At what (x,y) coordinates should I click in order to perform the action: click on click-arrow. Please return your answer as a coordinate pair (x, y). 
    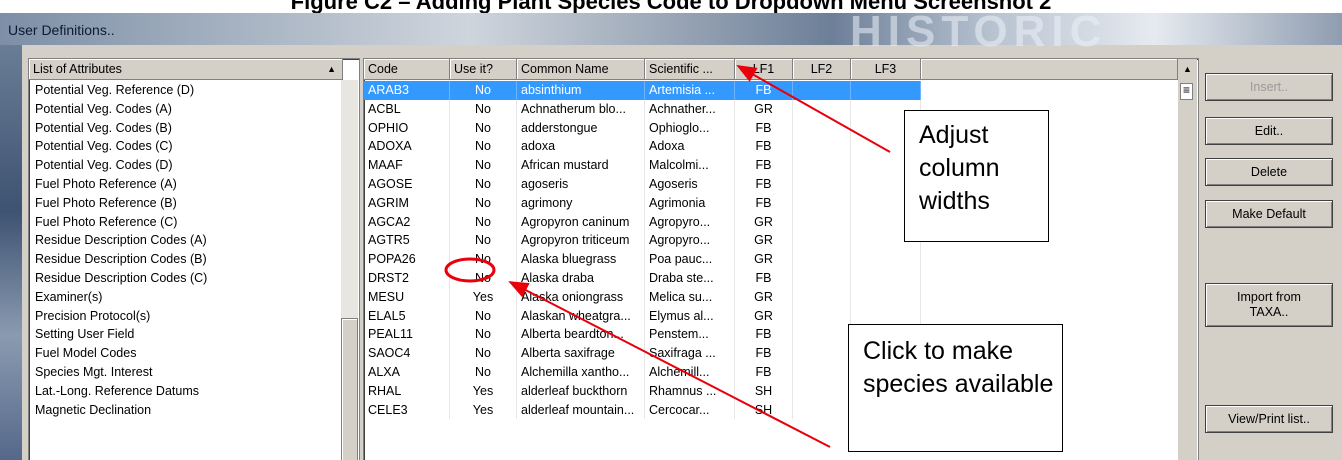
    Looking at the image, I should click on (669, 364).